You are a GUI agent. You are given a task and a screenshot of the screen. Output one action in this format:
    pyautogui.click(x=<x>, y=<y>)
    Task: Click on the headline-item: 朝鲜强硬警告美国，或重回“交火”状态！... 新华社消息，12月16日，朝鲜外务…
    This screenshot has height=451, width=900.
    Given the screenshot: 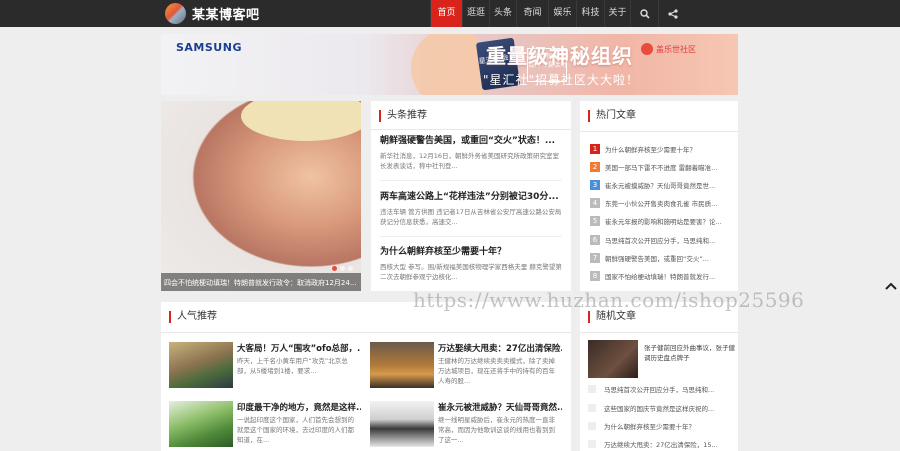 What is the action you would take?
    pyautogui.click(x=471, y=152)
    